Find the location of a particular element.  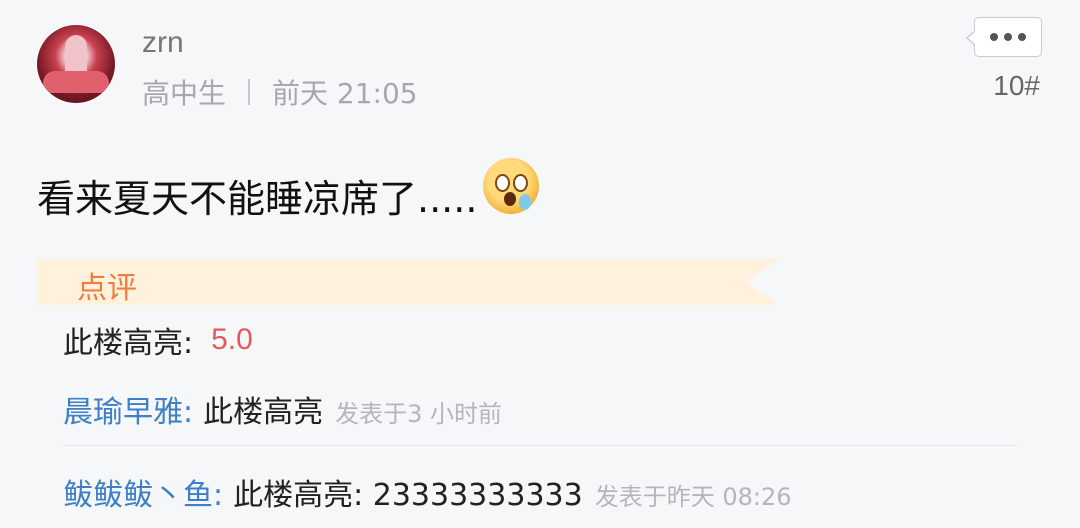

comment-text: 此楼高亮 is located at coordinates (263, 412).